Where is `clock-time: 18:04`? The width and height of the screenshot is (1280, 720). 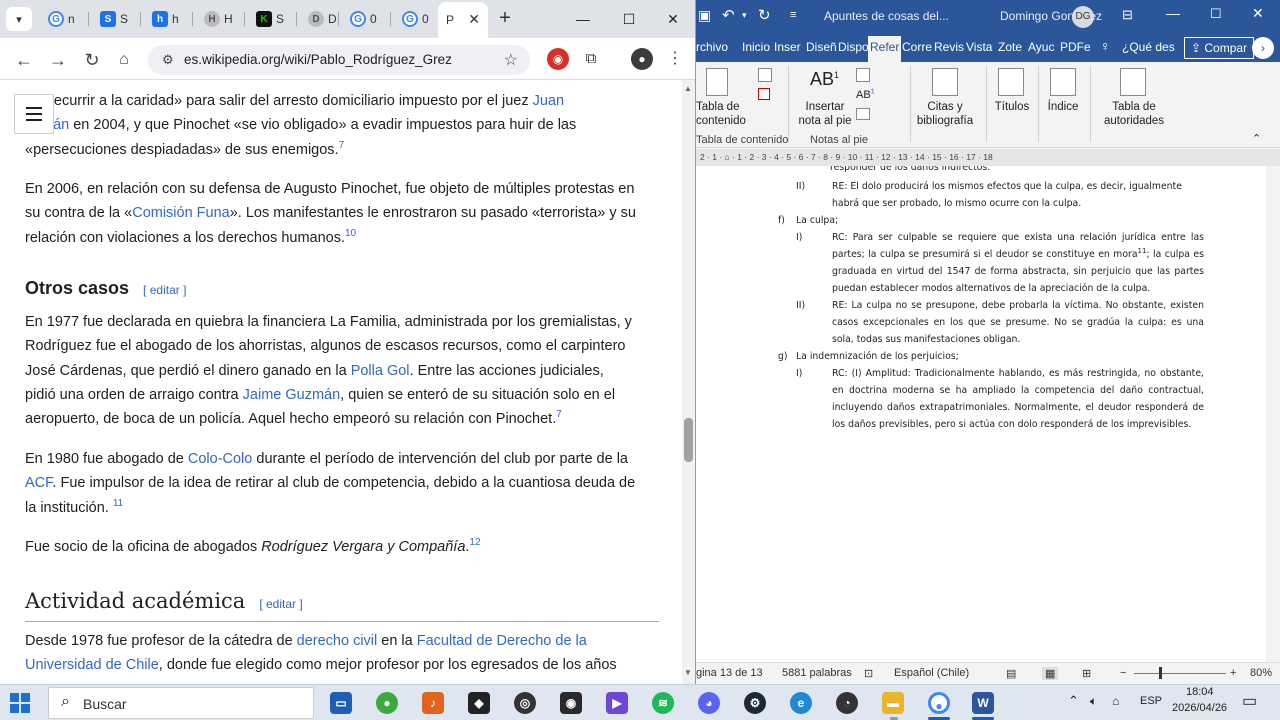
clock-time: 18:04 is located at coordinates (1200, 692).